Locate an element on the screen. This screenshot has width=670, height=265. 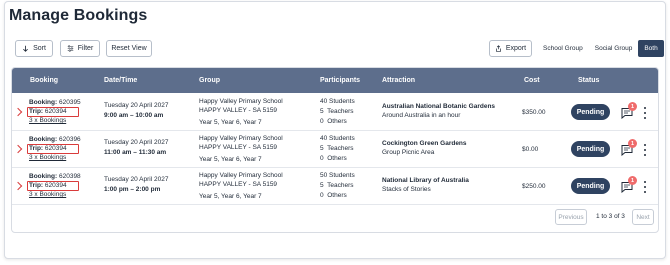
export-label: Export is located at coordinates (516, 48).